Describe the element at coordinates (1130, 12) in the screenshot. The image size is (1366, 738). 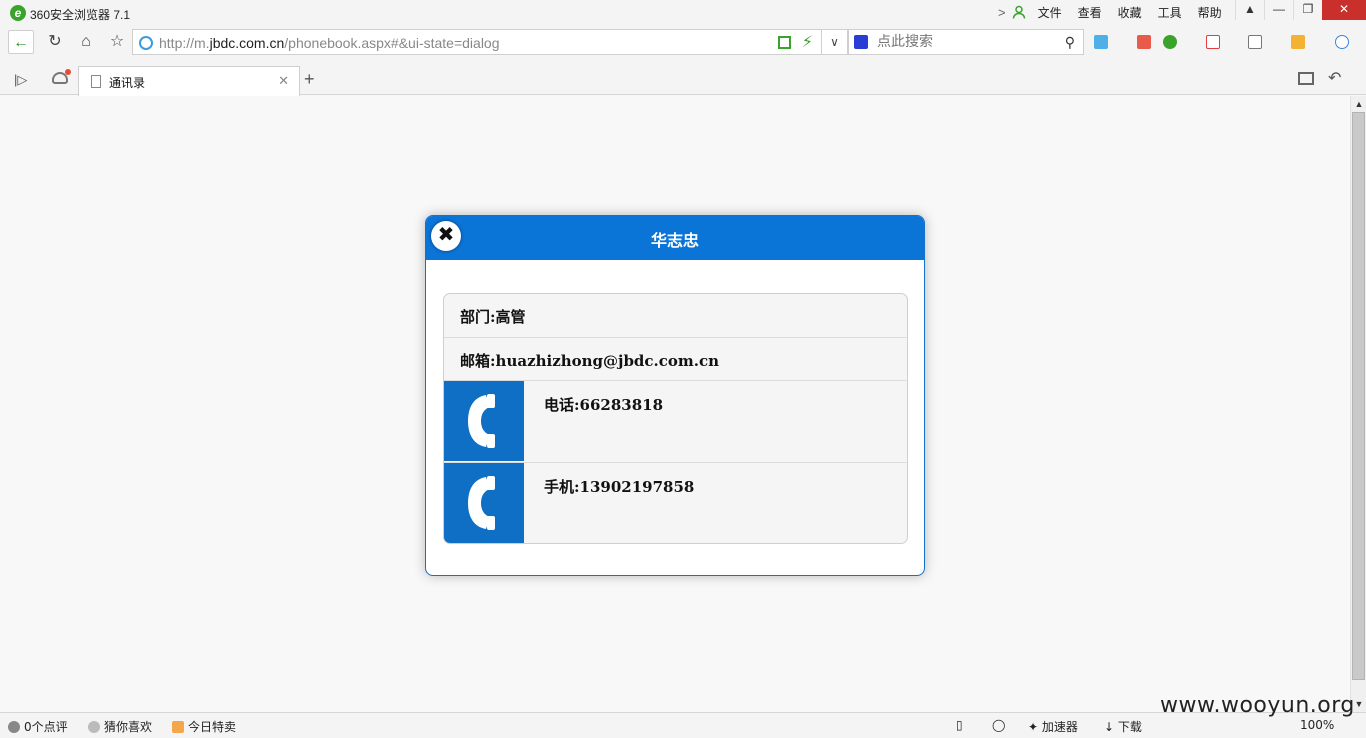
I see `menu-favorites: 收藏` at that location.